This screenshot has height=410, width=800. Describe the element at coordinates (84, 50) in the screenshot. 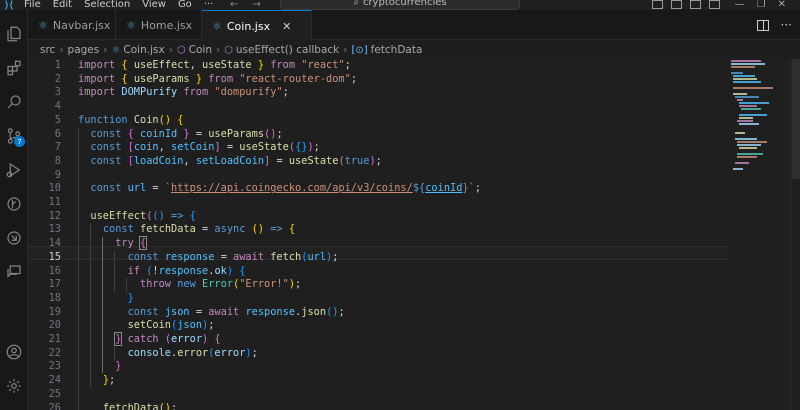

I see `breadcrumb-pages: pages` at that location.